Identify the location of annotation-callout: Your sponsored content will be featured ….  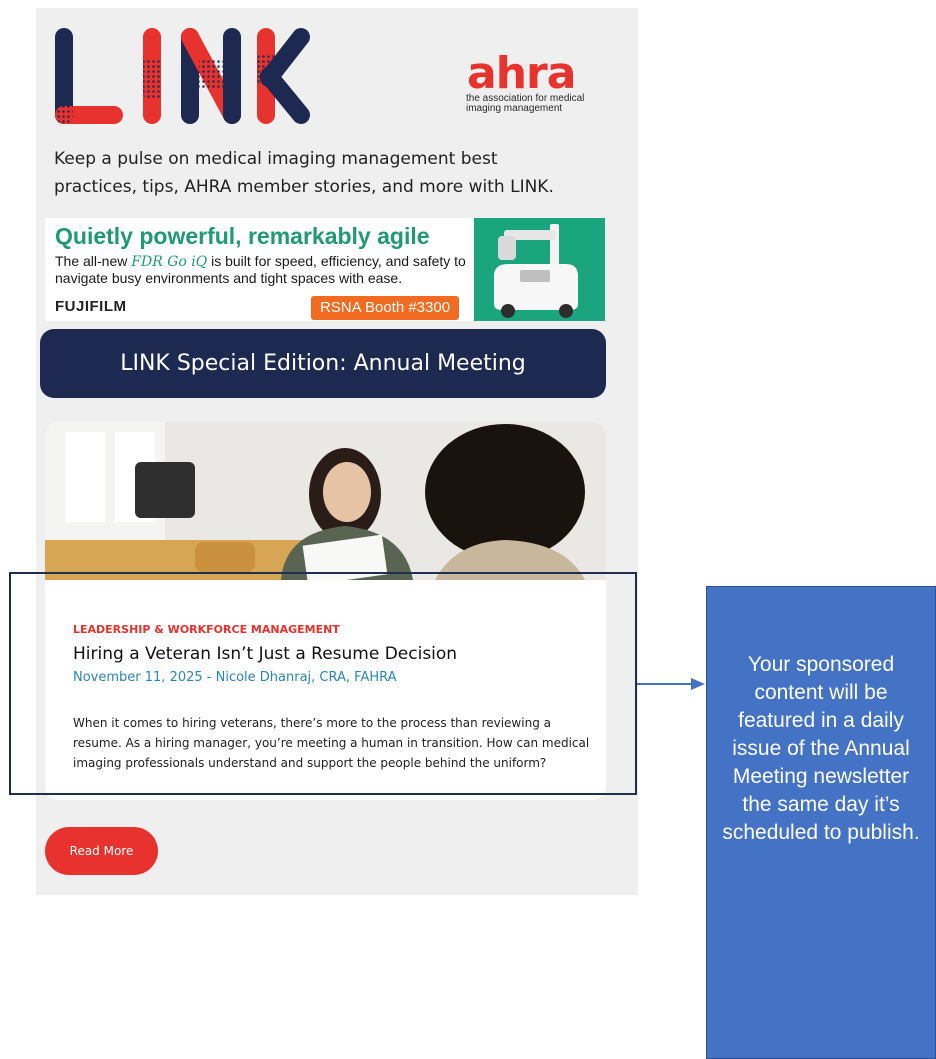
(821, 822).